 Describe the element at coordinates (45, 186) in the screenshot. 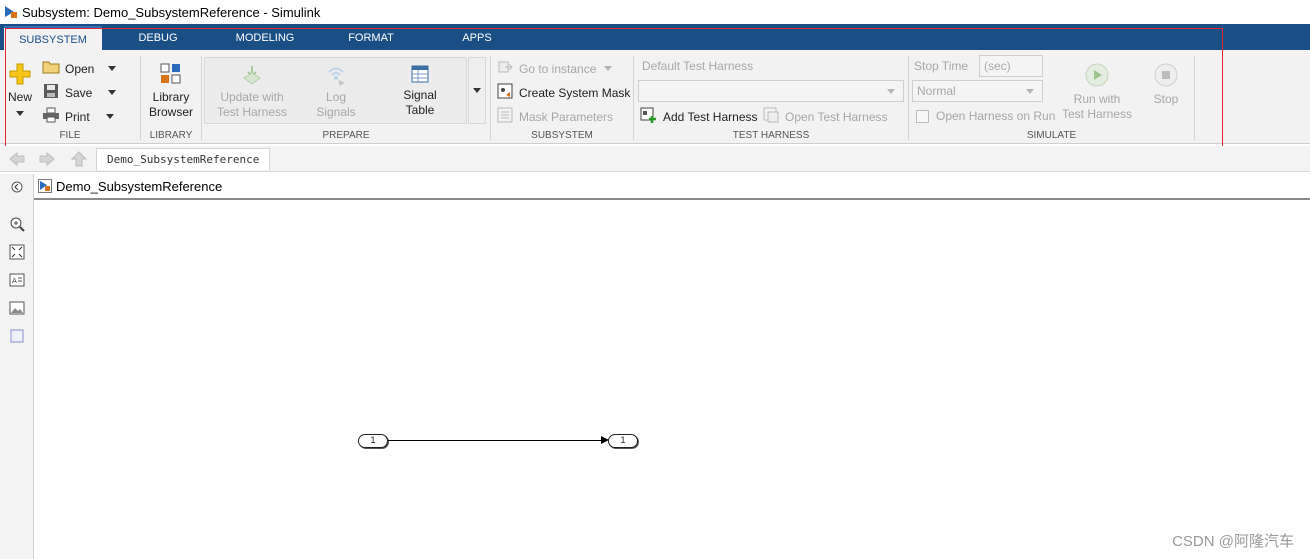

I see `model-icon` at that location.